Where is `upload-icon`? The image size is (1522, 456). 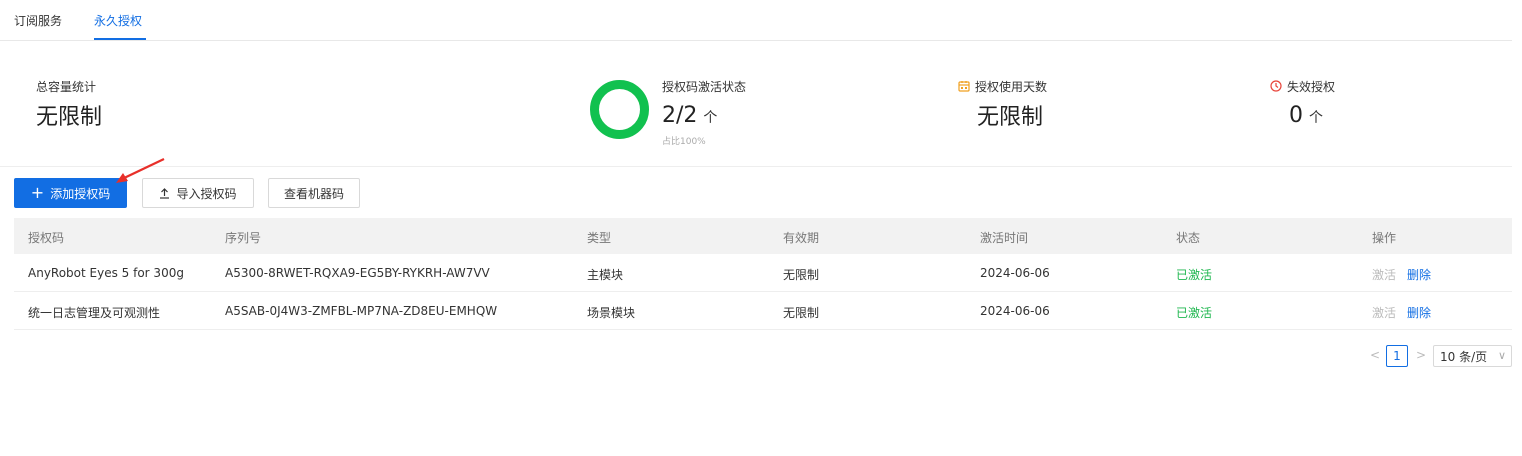 upload-icon is located at coordinates (165, 193).